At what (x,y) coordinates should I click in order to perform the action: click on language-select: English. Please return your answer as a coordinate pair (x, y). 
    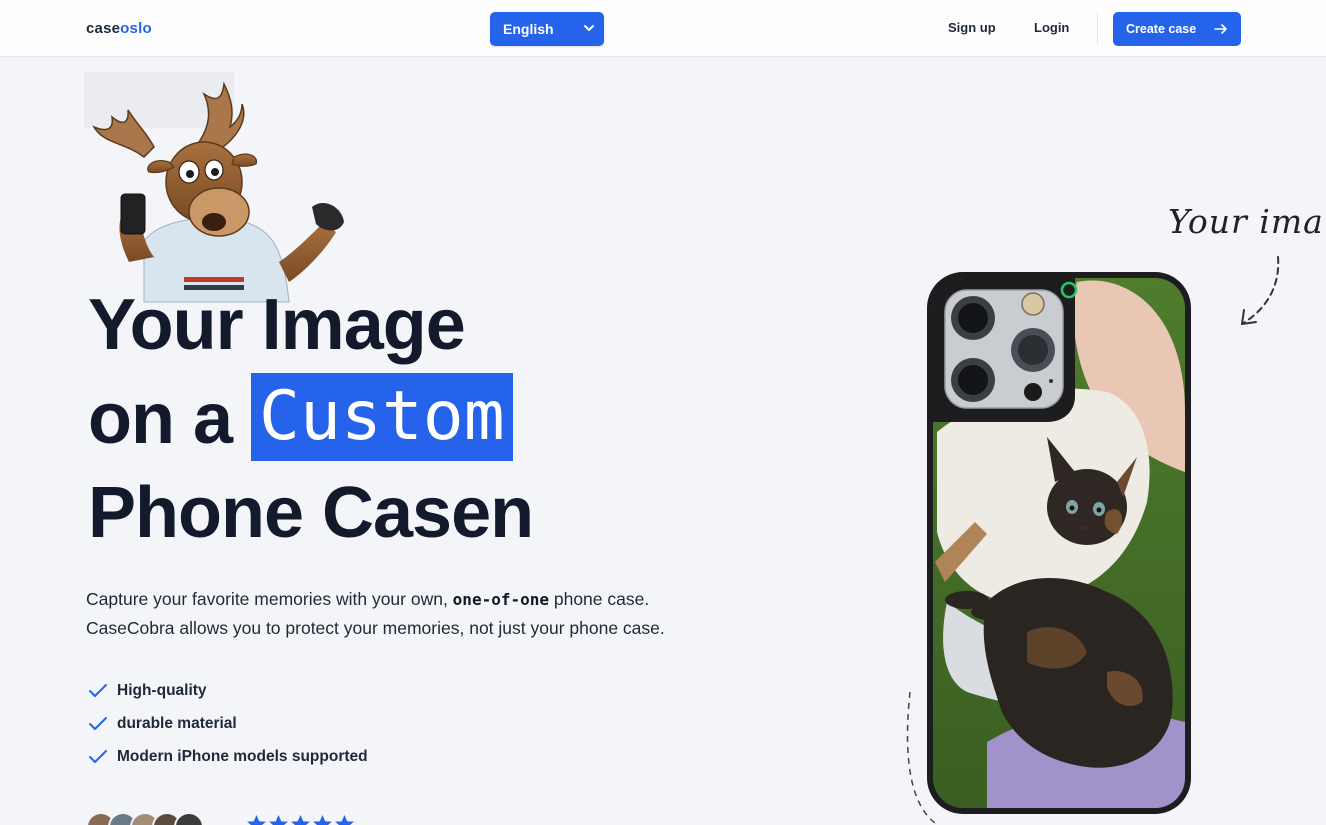
    Looking at the image, I should click on (547, 29).